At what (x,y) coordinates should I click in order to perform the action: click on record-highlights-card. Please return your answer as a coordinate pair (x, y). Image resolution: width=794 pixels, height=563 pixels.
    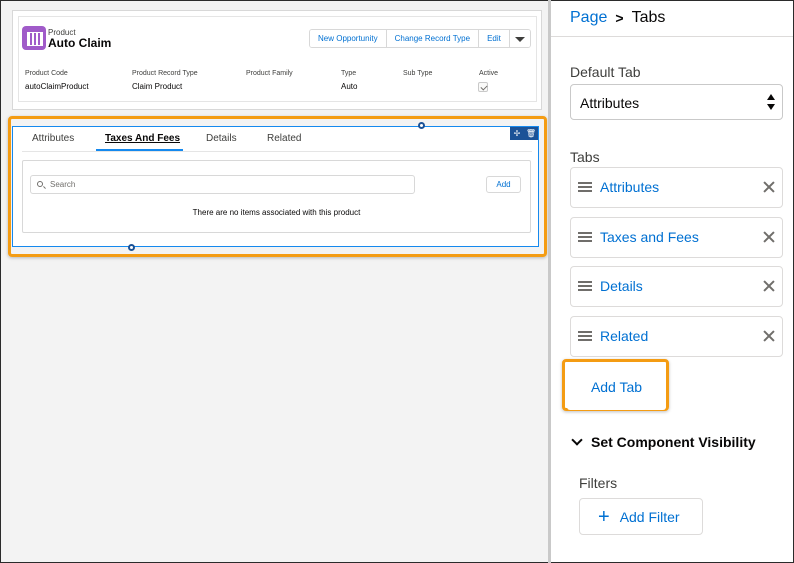
    Looking at the image, I should click on (277, 60).